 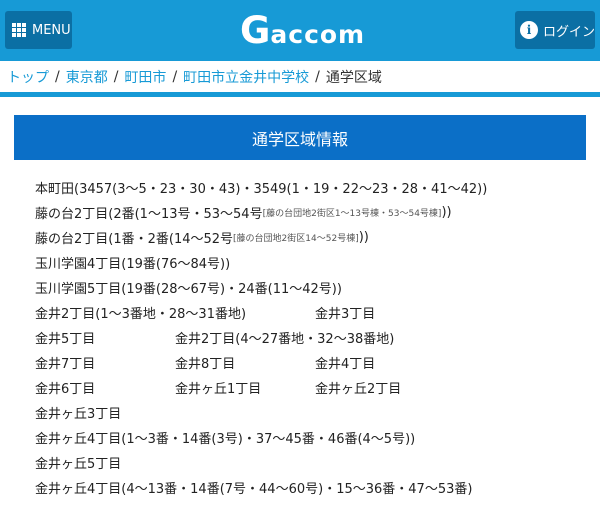 What do you see at coordinates (188, 289) in the screenshot?
I see `area-text: 玉川学園5丁目(19番(28～67号)・24番(11～42号))` at bounding box center [188, 289].